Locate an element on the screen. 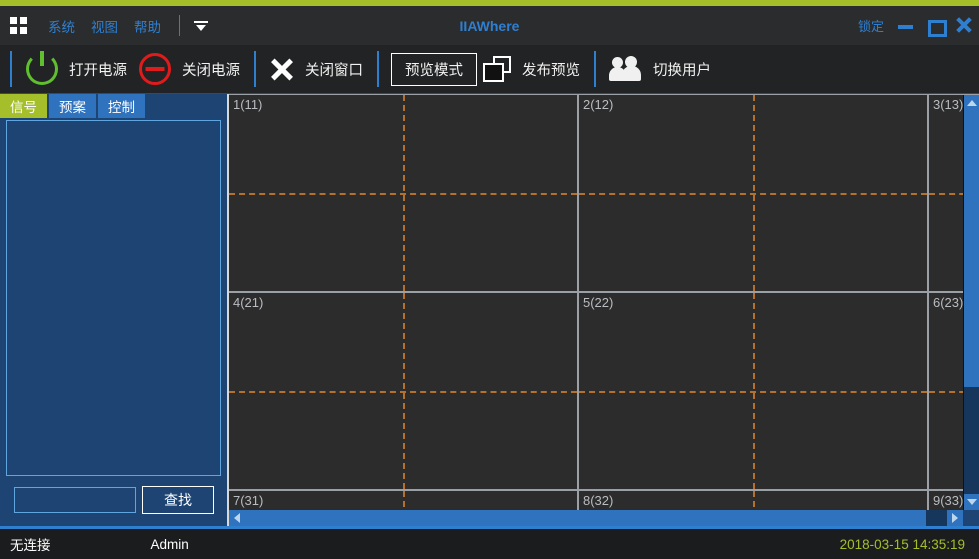 This screenshot has width=979, height=559. grid-cell-label: 1(11) is located at coordinates (248, 104).